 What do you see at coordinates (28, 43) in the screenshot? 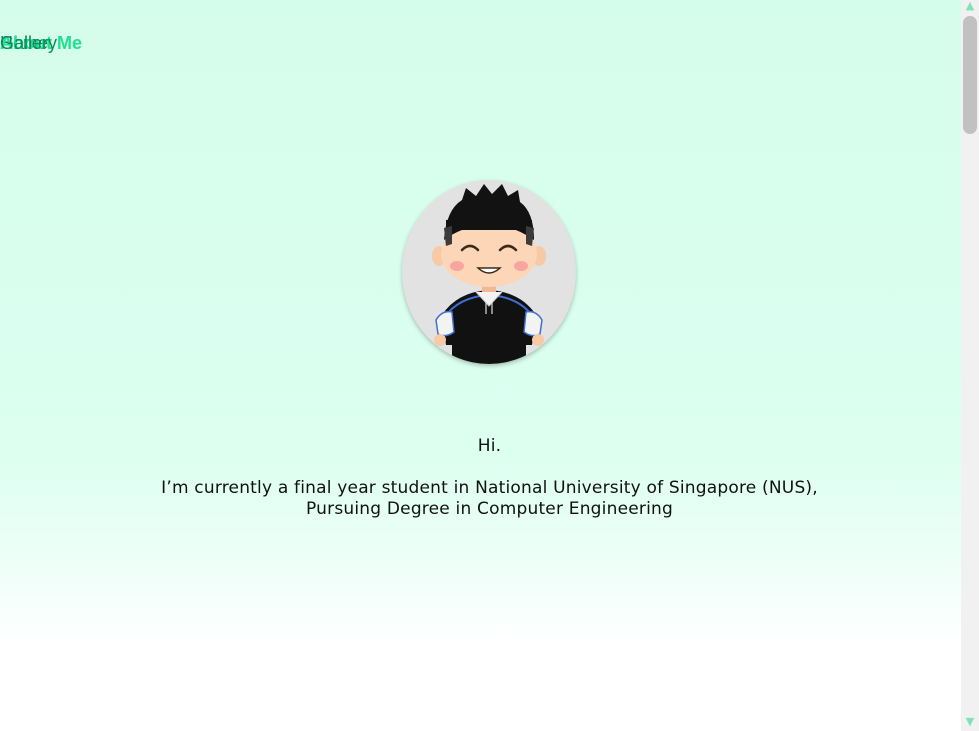
I see `nav-link-gallery: Gallery` at bounding box center [28, 43].